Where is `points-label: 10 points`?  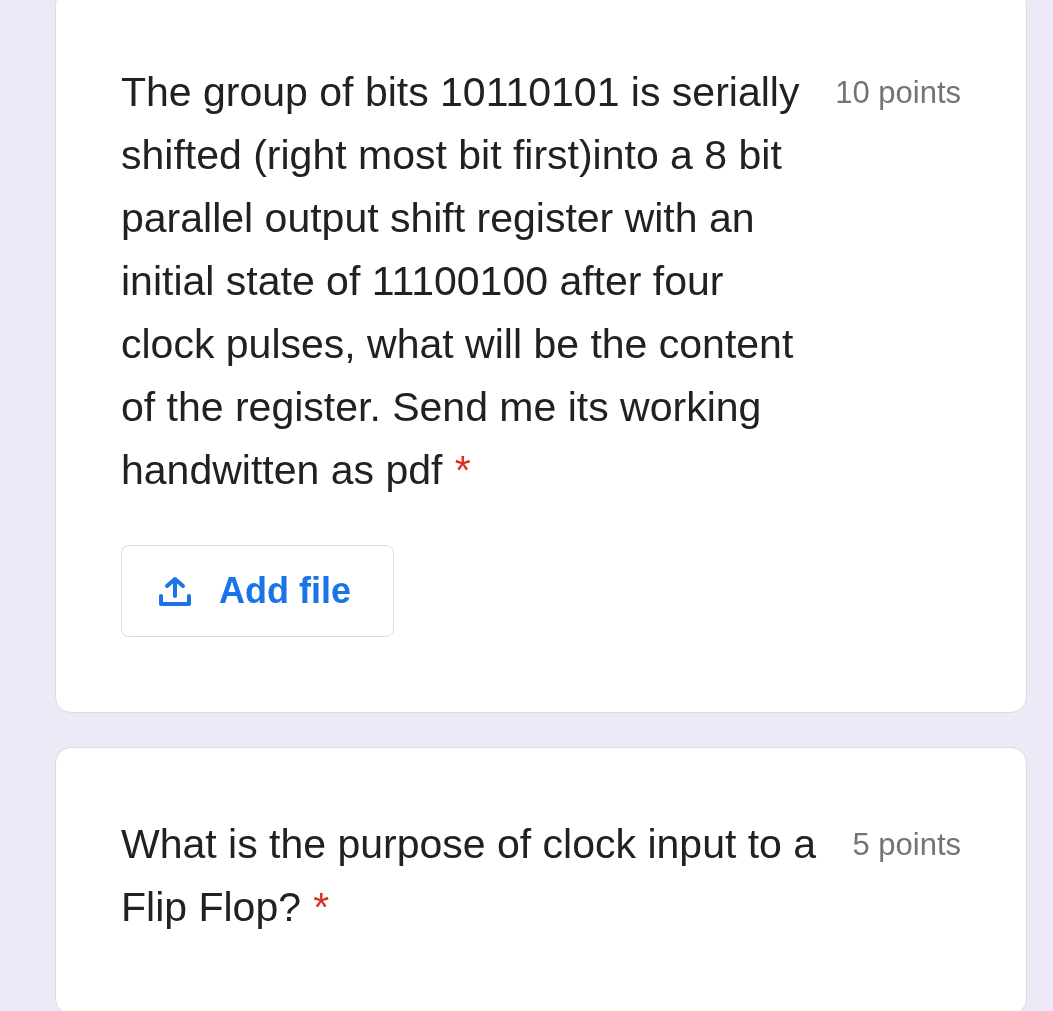 points-label: 10 points is located at coordinates (898, 93).